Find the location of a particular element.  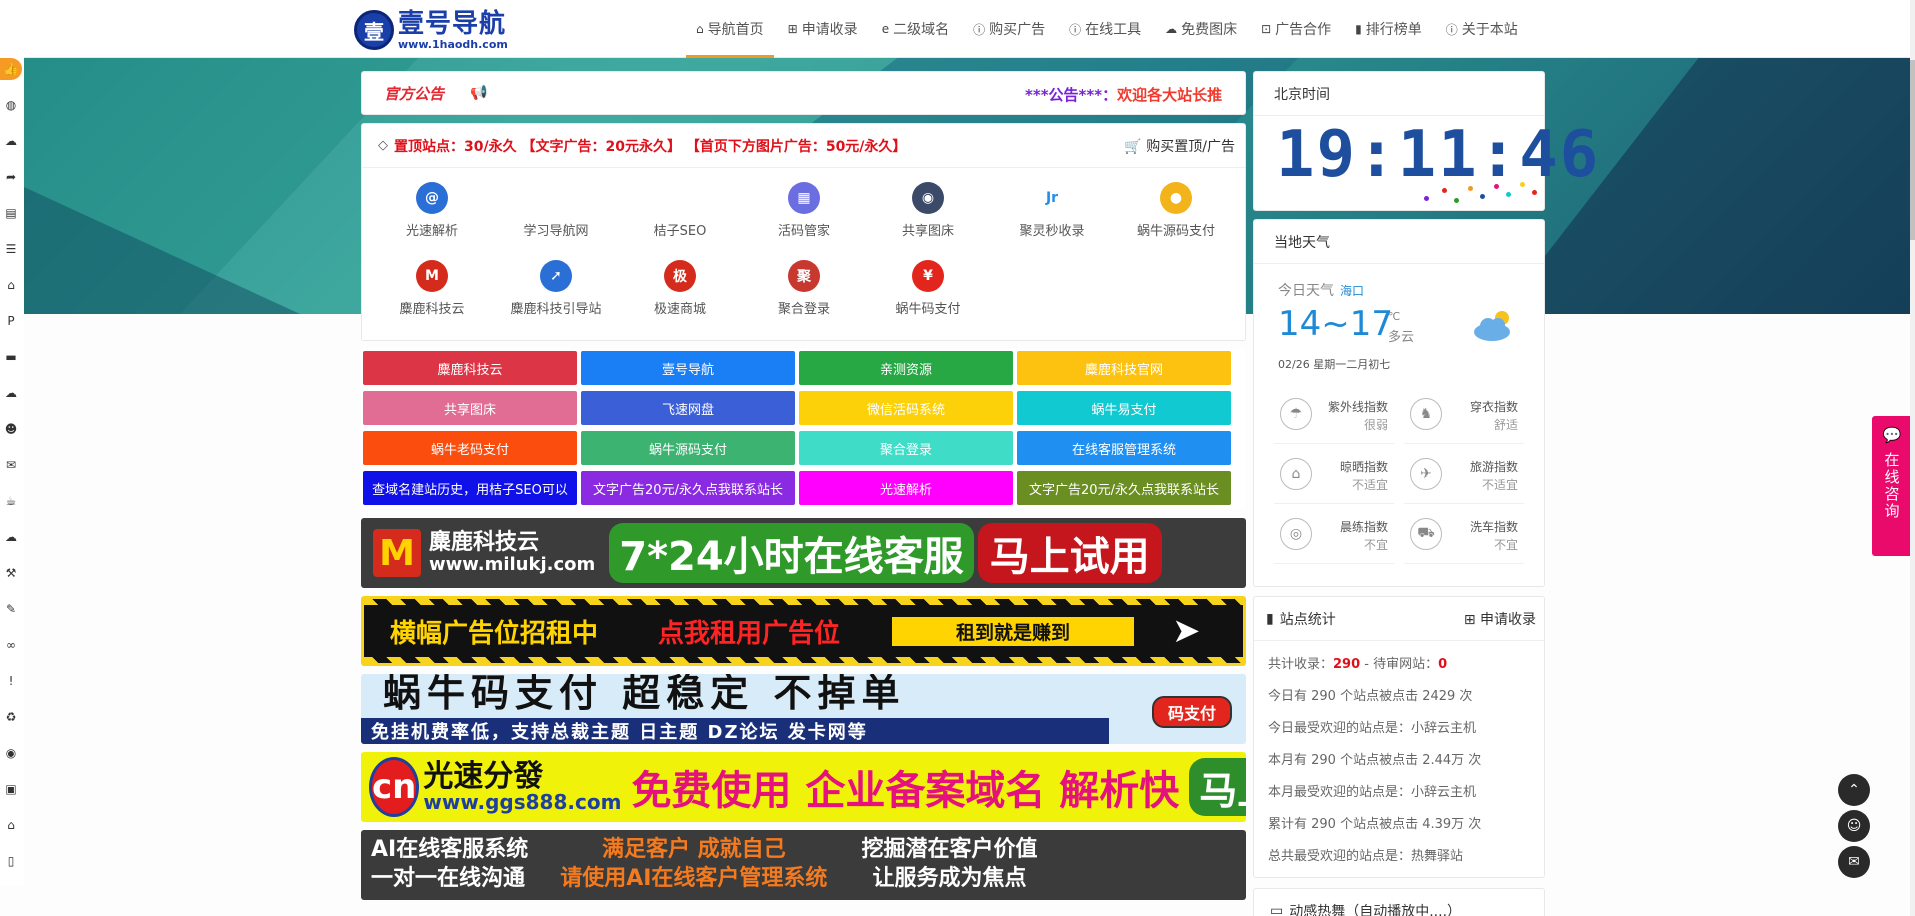

total-label: 共计收录： is located at coordinates (1301, 664).